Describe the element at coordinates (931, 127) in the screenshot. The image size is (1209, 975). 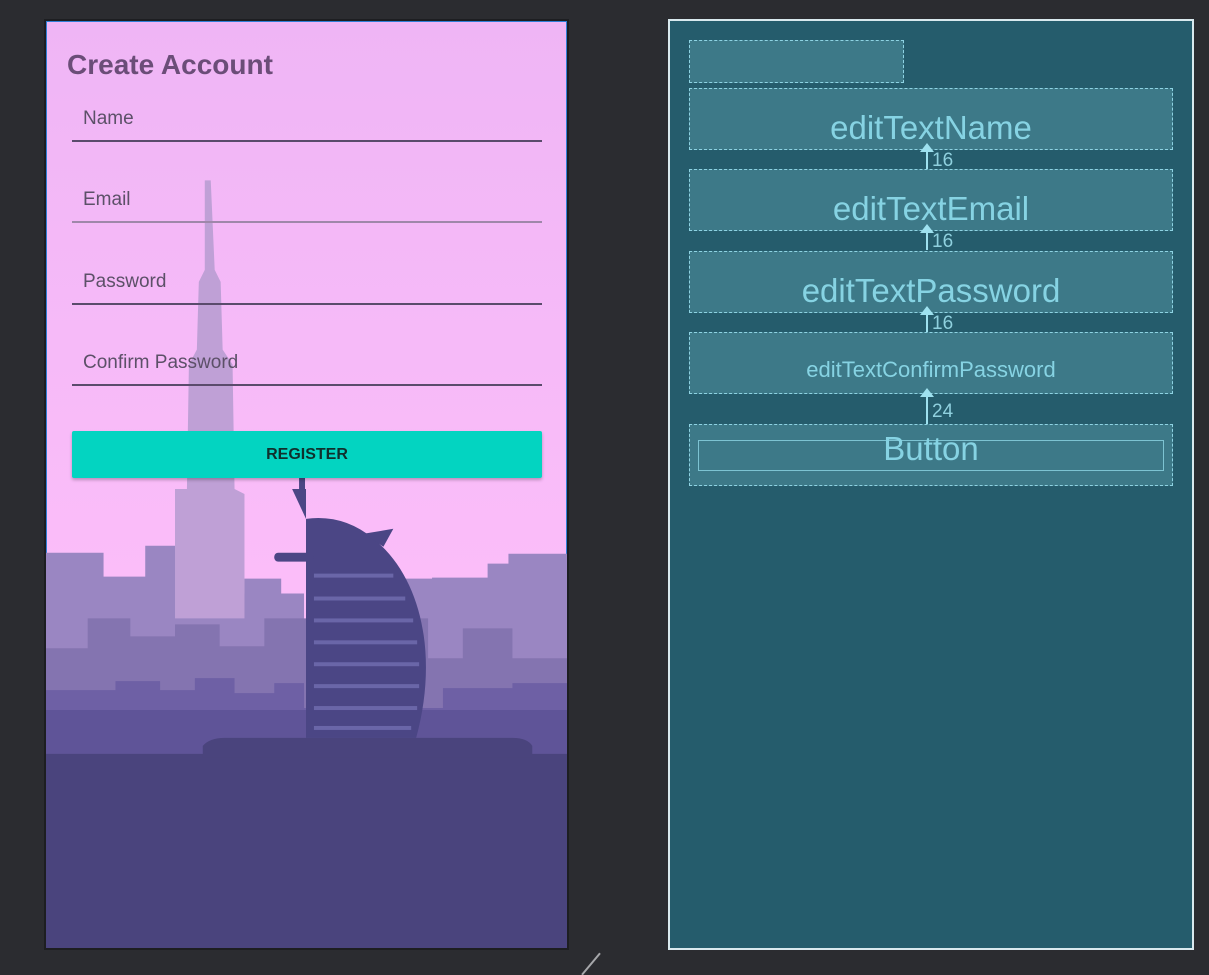
I see `blueprint-label: editTextName` at that location.